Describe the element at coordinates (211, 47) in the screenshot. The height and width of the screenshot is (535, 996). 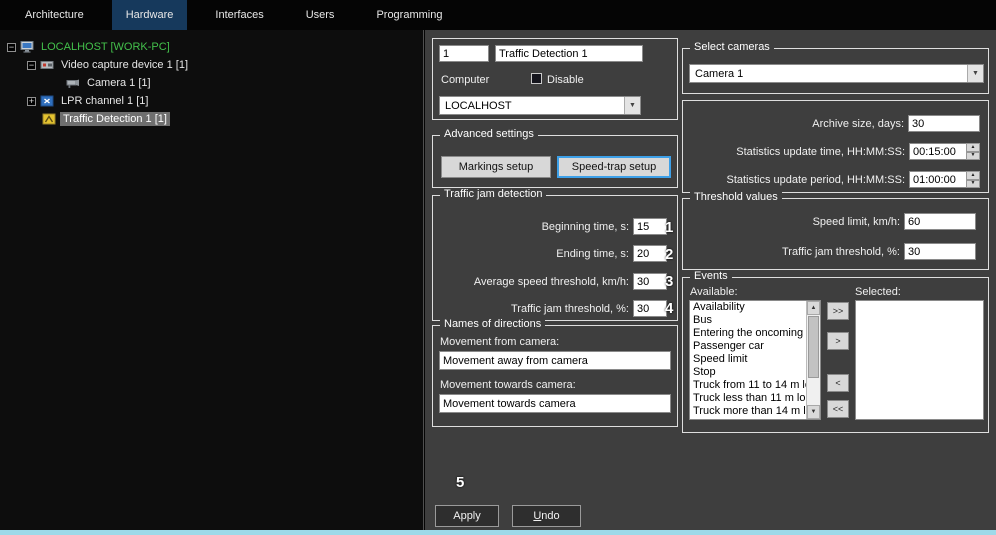
I see `tree-item-localhost: − LOCALHOST [WORK-PC]` at that location.